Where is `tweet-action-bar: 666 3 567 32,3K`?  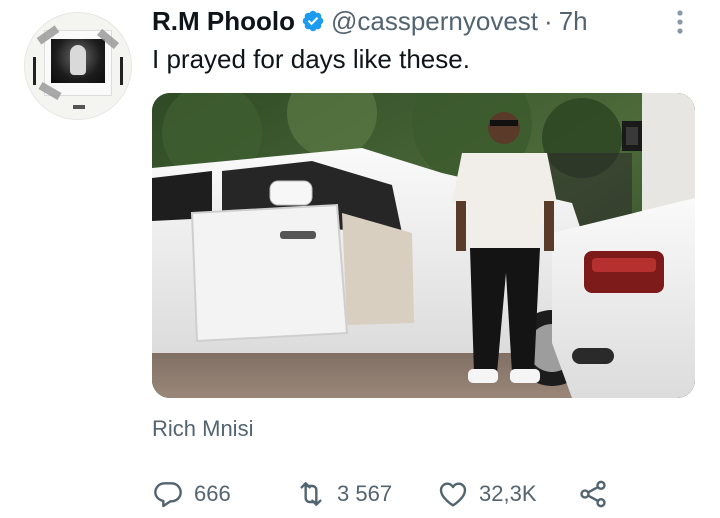 tweet-action-bar: 666 3 567 32,3K is located at coordinates (432, 494).